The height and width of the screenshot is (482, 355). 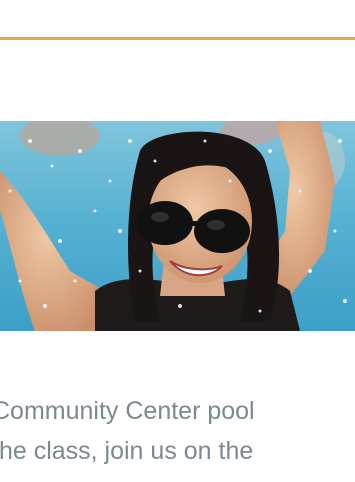 What do you see at coordinates (177, 38) in the screenshot?
I see `header-divider` at bounding box center [177, 38].